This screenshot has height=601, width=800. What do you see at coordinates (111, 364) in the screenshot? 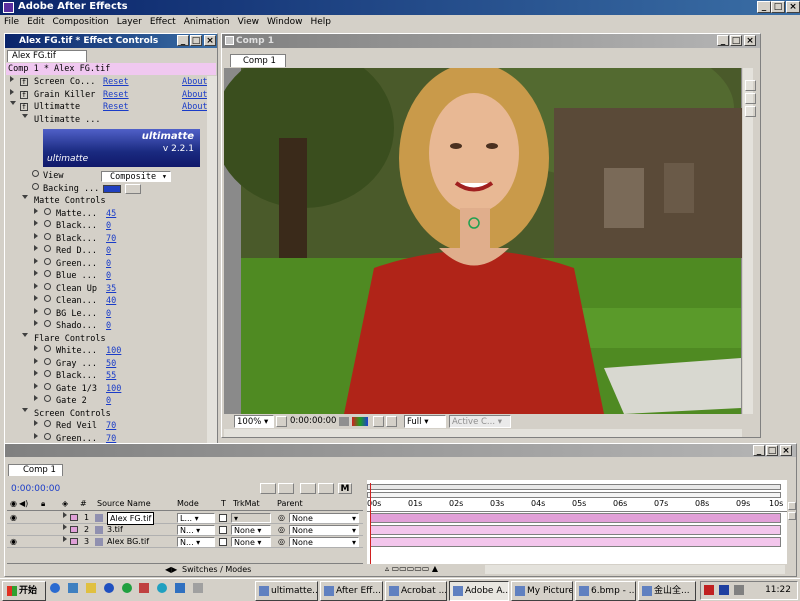
I see `param-value: 50` at bounding box center [111, 364].